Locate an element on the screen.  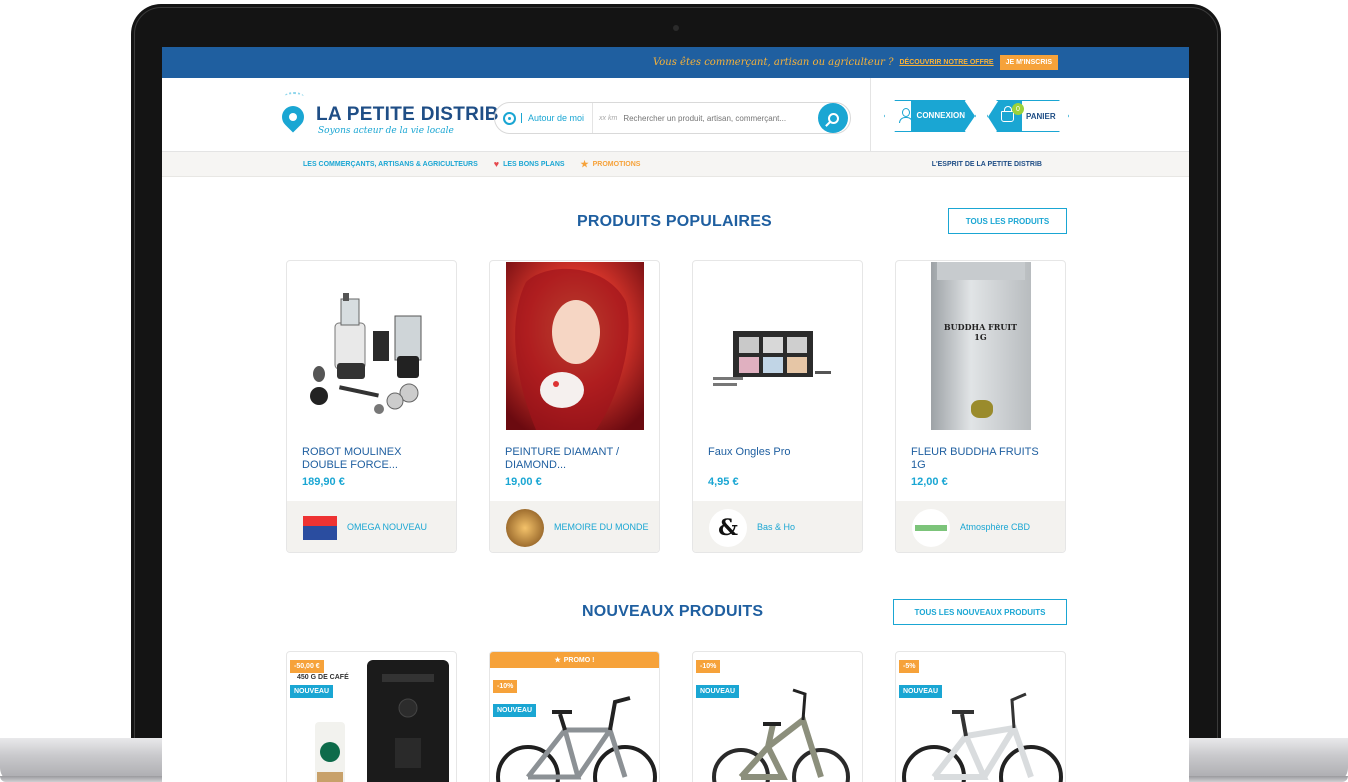
product-image-diamond-painting is located at coordinates (574, 346).